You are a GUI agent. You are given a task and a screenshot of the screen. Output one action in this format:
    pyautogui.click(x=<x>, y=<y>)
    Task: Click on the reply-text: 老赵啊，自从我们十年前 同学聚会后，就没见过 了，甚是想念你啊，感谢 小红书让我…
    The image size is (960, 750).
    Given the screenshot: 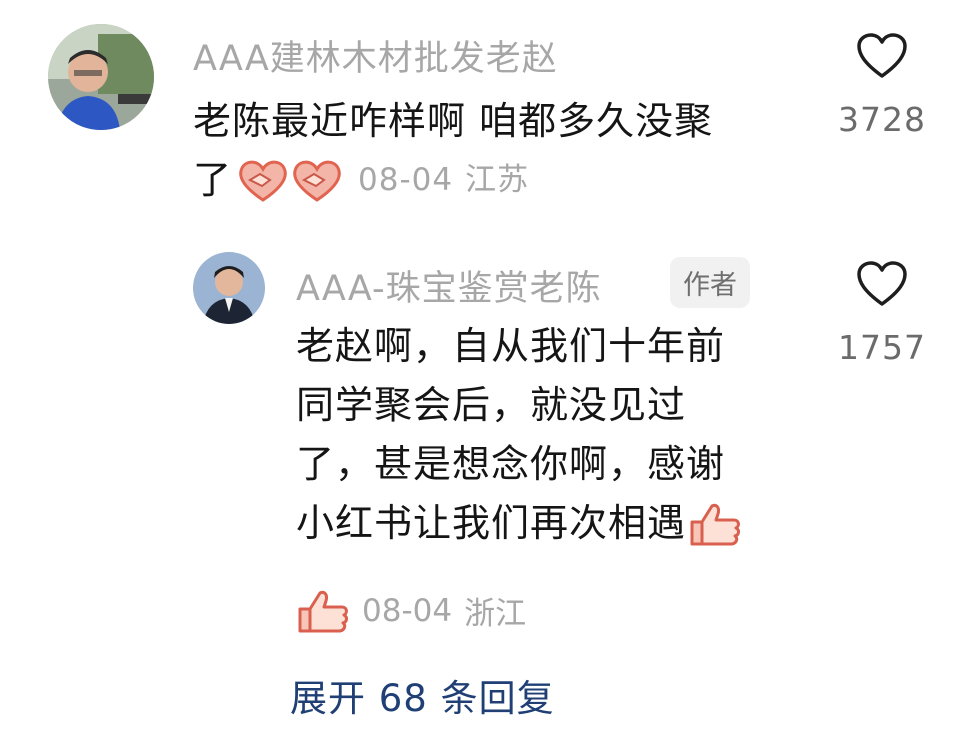 What is the action you would take?
    pyautogui.click(x=519, y=435)
    